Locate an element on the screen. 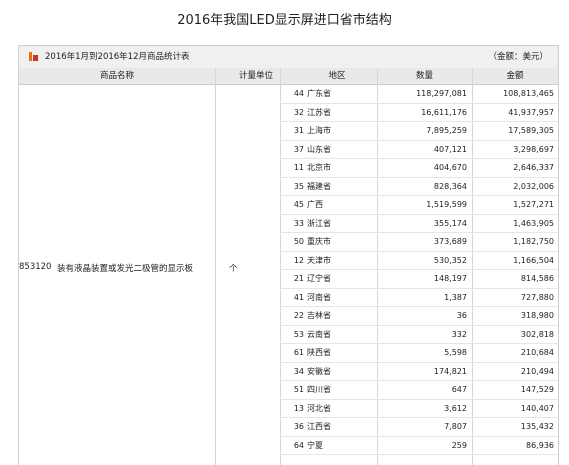 This screenshot has height=465, width=569. quantity-value: 828,364 is located at coordinates (450, 186).